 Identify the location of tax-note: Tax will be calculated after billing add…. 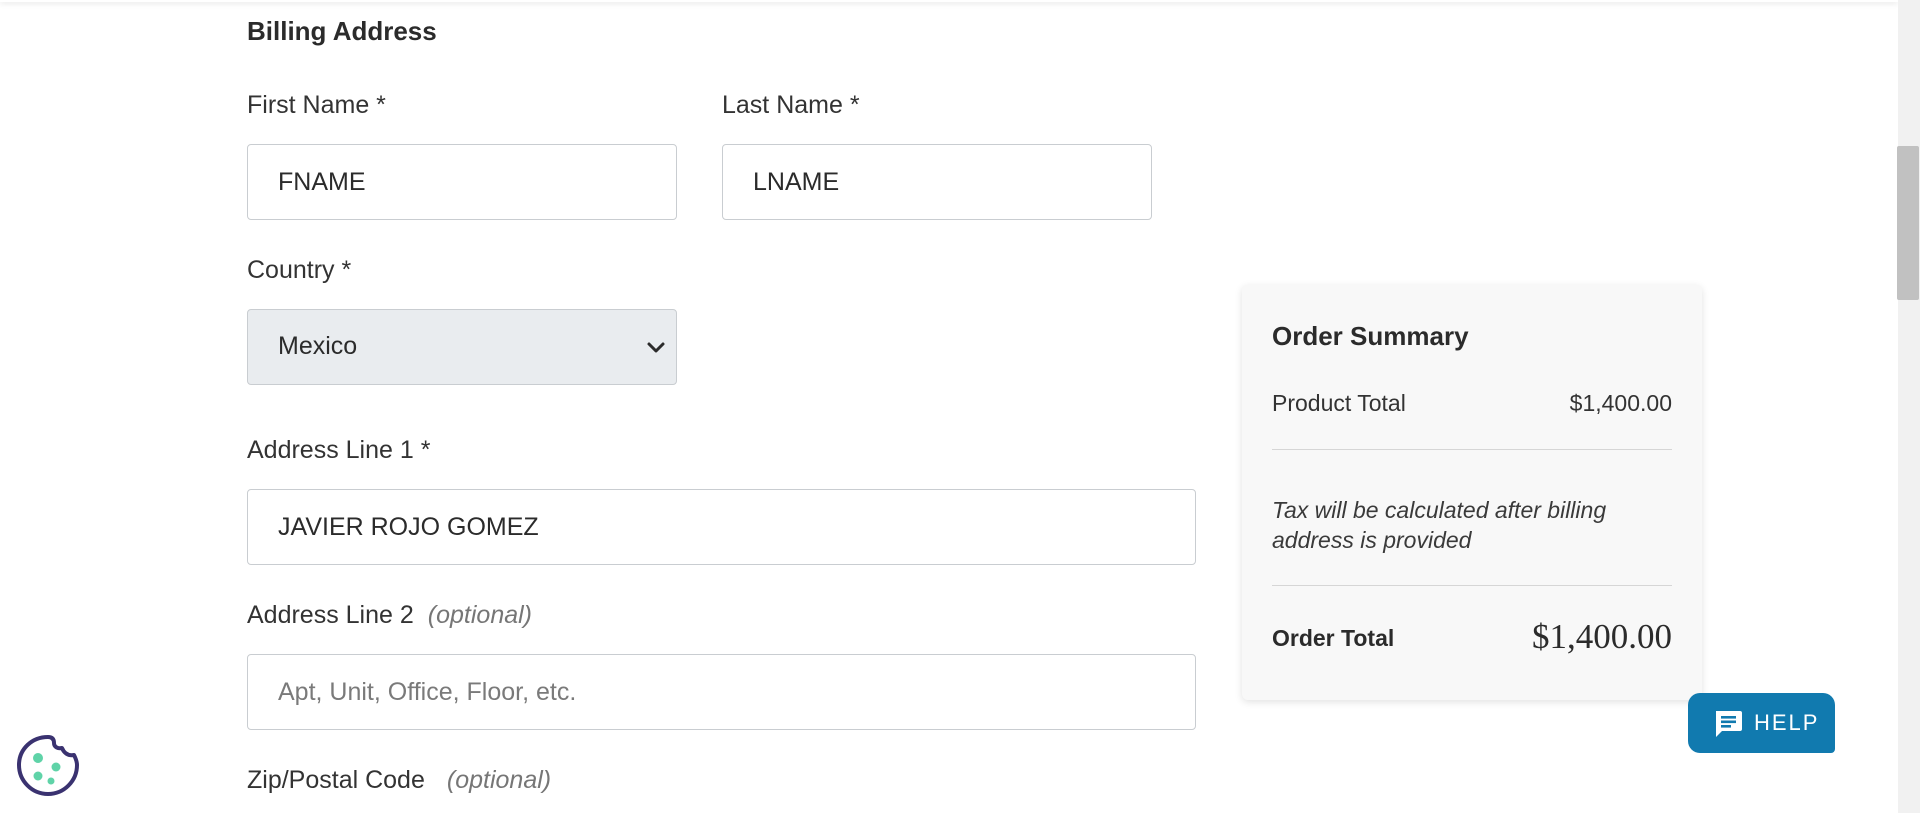
(1439, 525).